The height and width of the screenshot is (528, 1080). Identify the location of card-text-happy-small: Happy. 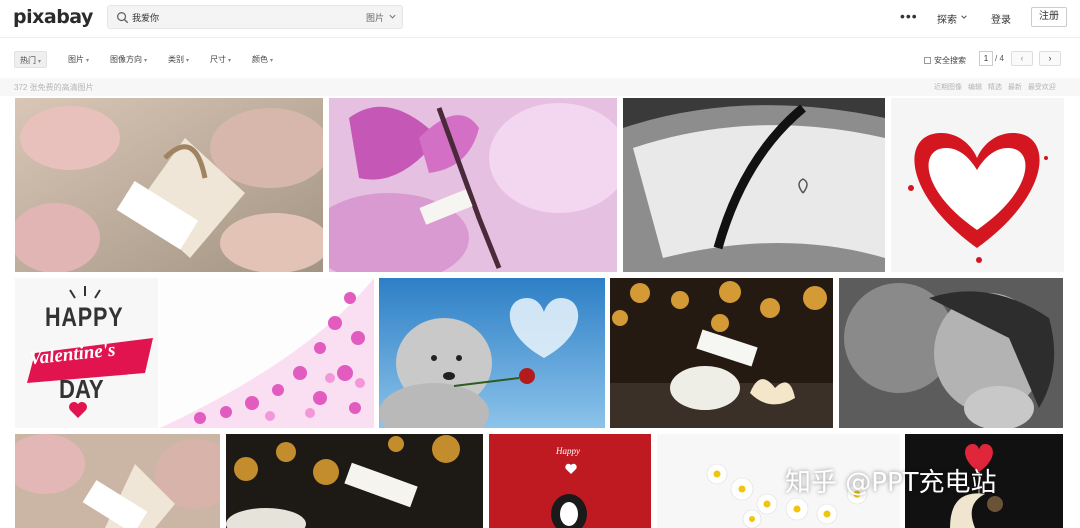
(568, 451).